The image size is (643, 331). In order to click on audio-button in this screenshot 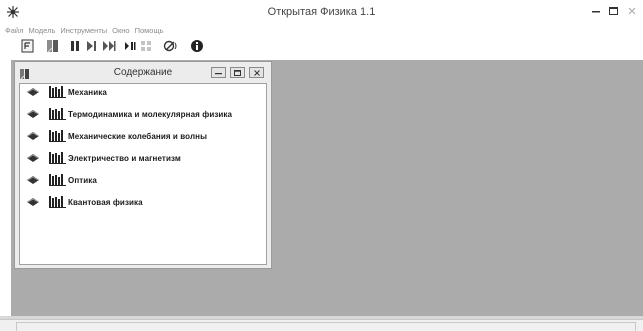, I will do `click(171, 48)`.